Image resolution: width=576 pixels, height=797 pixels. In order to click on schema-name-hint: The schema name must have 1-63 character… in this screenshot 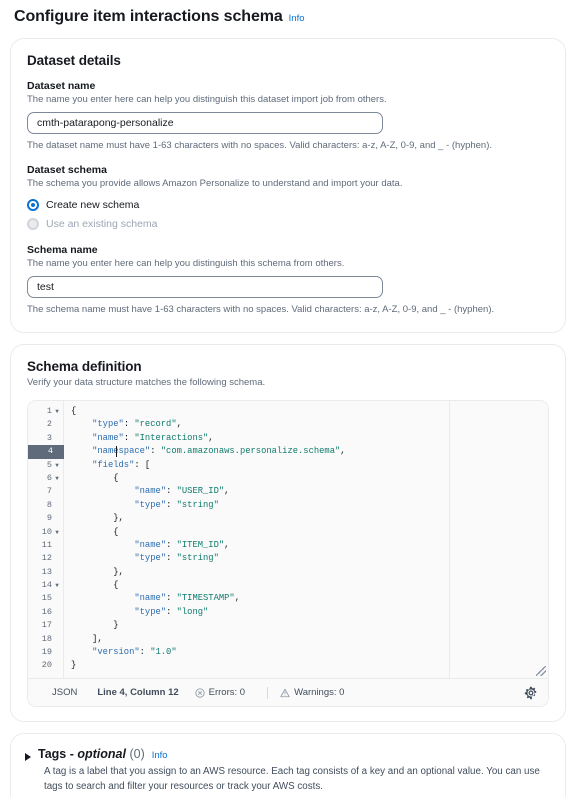, I will do `click(261, 309)`.